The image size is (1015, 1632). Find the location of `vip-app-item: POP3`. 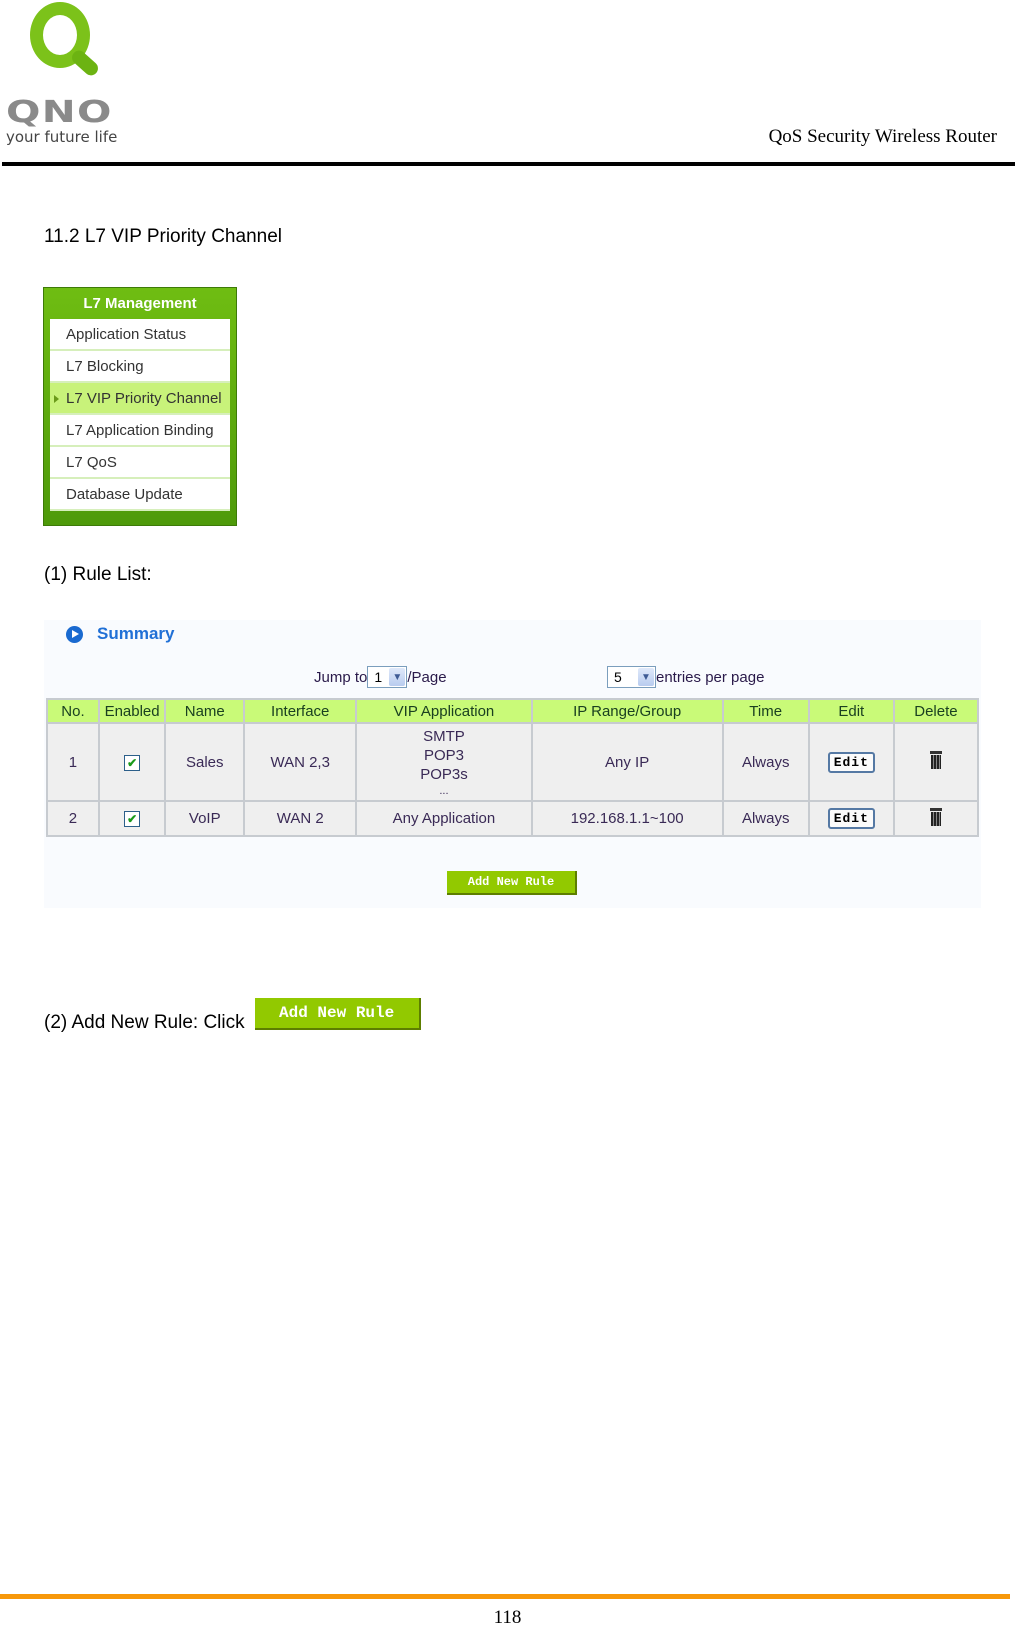

vip-app-item: POP3 is located at coordinates (443, 755).